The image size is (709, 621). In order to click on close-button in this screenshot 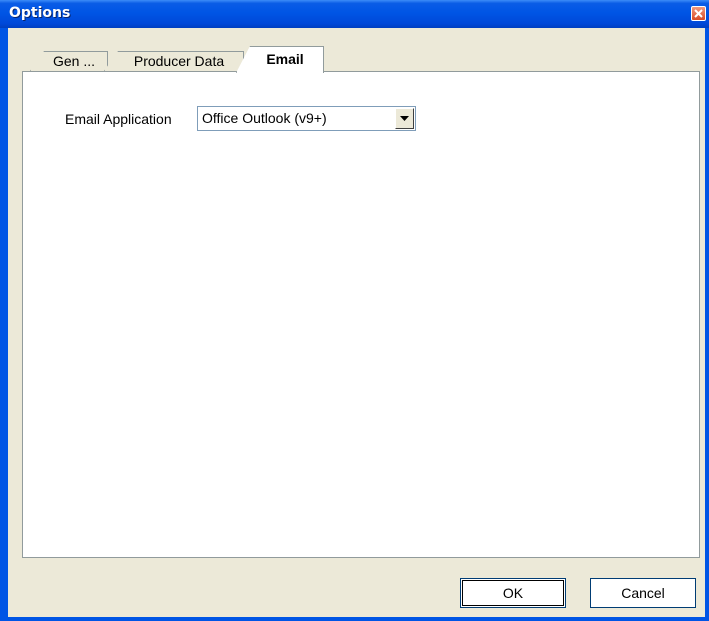, I will do `click(698, 13)`.